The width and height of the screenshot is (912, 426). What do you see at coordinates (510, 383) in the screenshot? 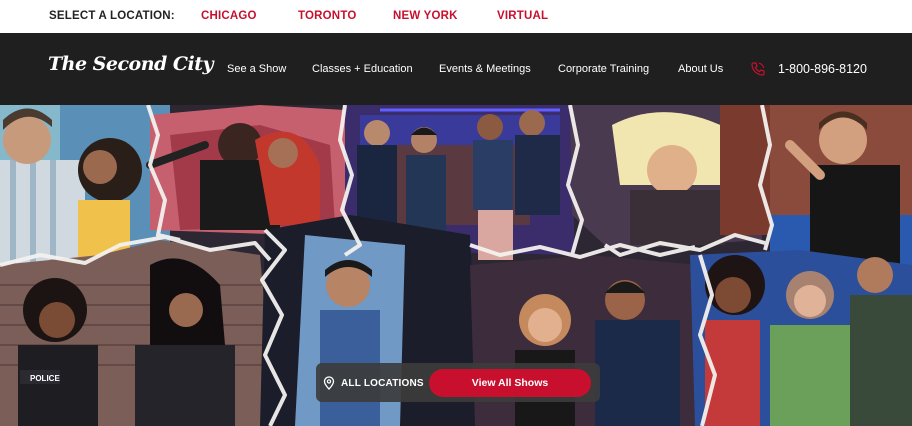
I see `view-all-shows-button: View All Shows` at bounding box center [510, 383].